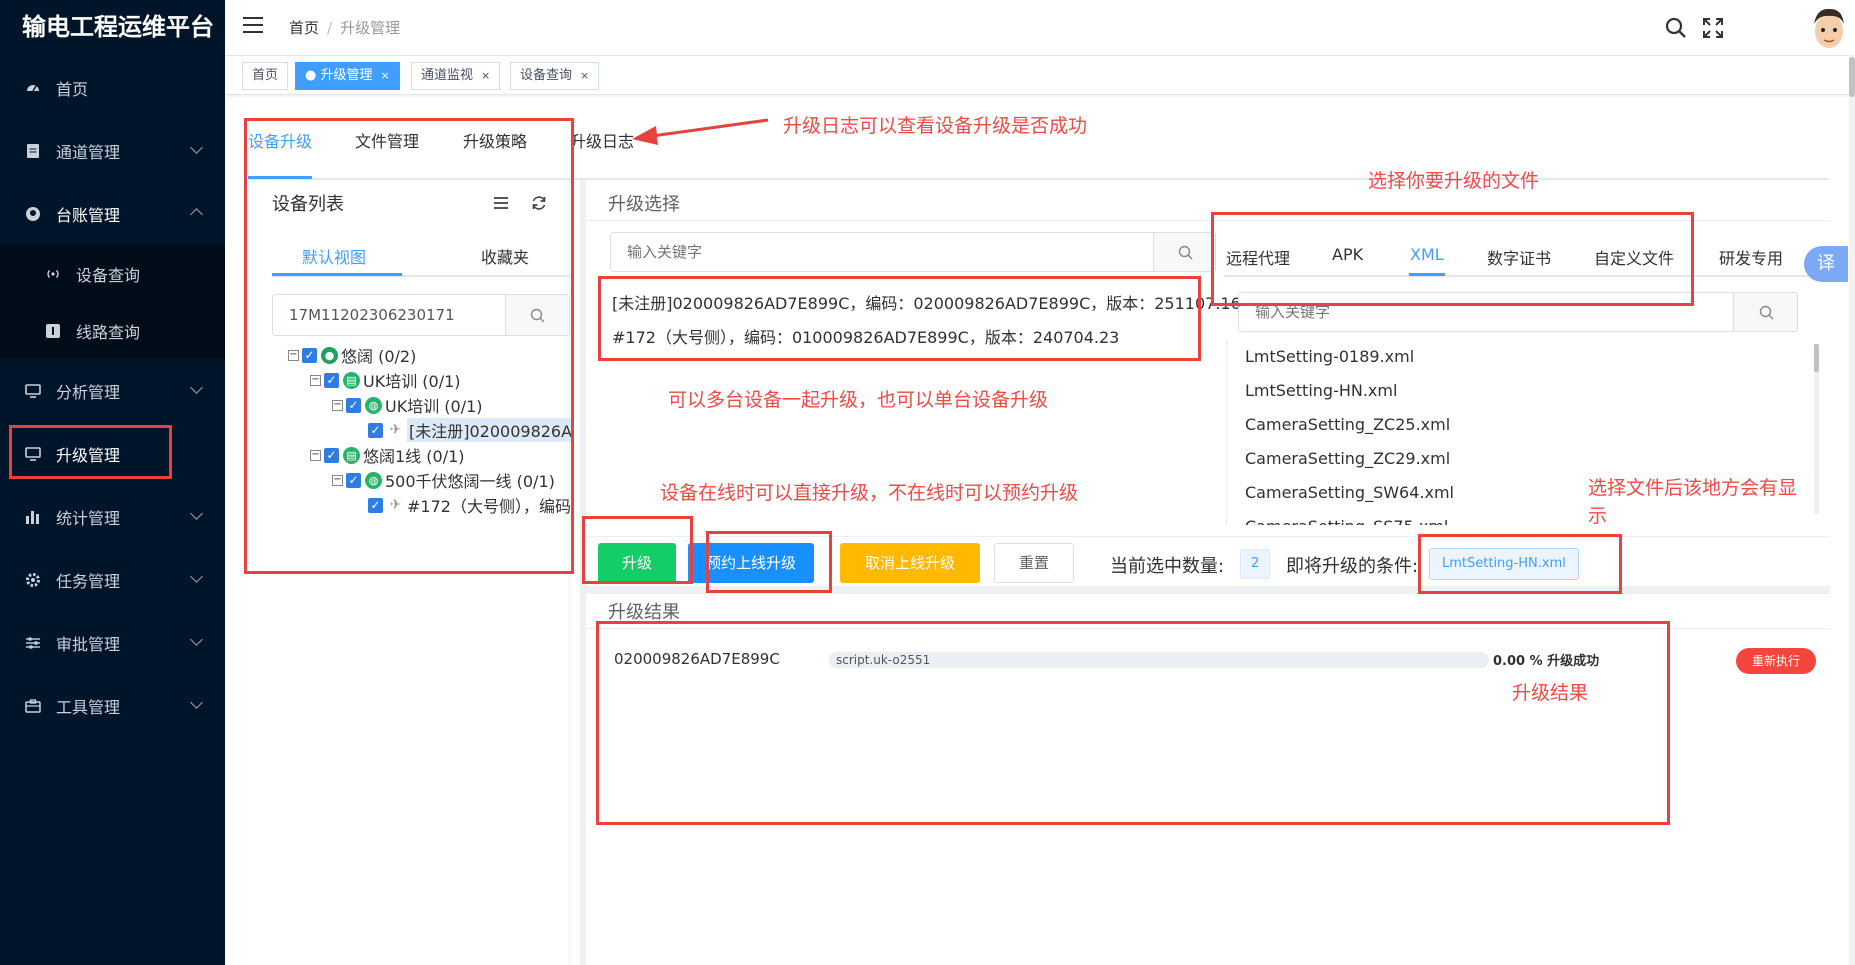 This screenshot has width=1855, height=965. I want to click on tree-node: − ✓ ▤ UK培训 (0/1), so click(385, 380).